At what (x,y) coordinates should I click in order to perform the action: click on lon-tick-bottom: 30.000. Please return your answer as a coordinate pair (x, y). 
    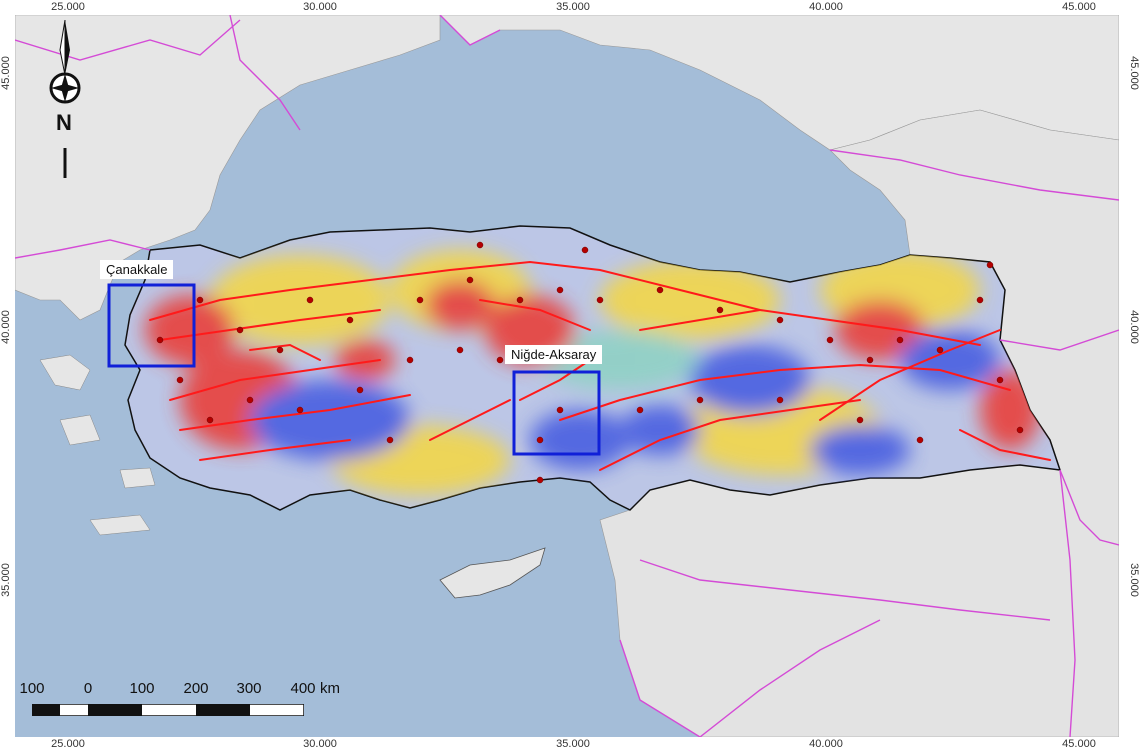
    Looking at the image, I should click on (320, 744).